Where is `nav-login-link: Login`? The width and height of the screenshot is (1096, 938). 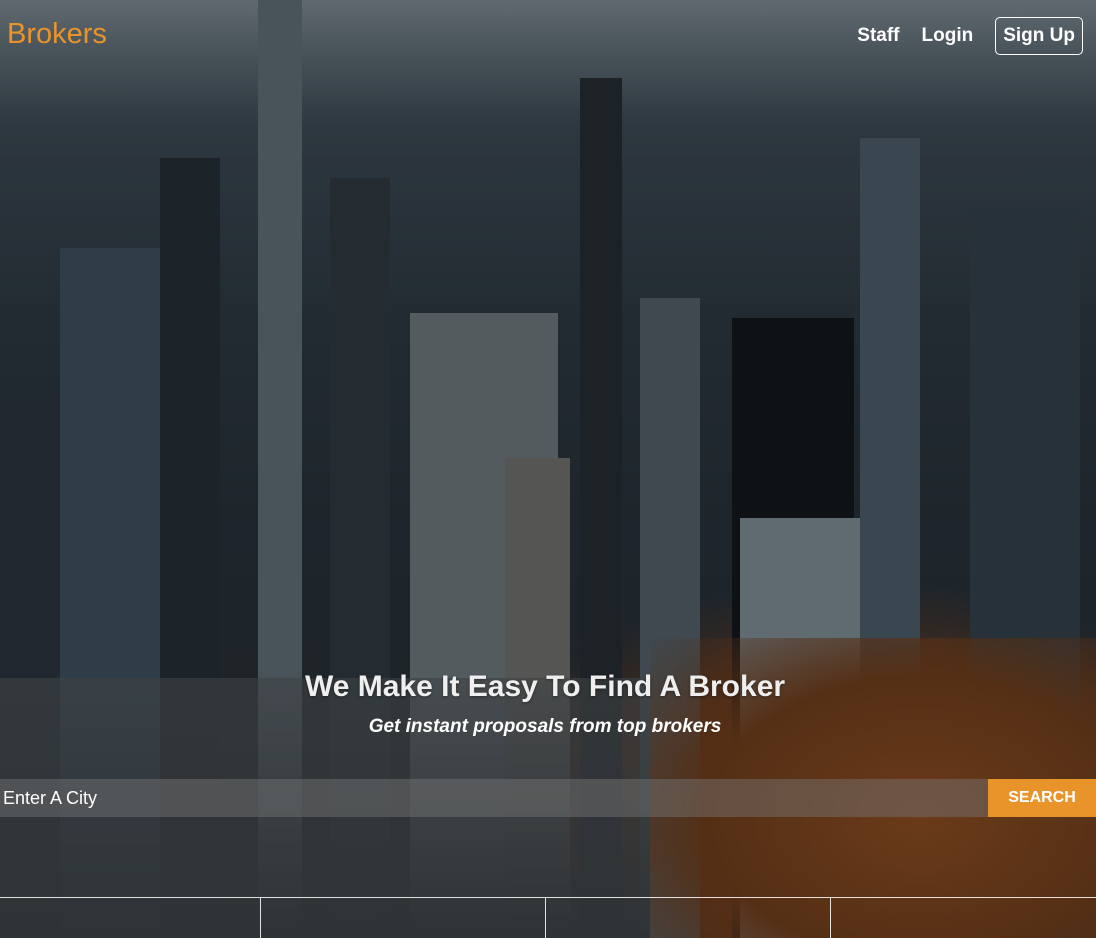 nav-login-link: Login is located at coordinates (948, 36).